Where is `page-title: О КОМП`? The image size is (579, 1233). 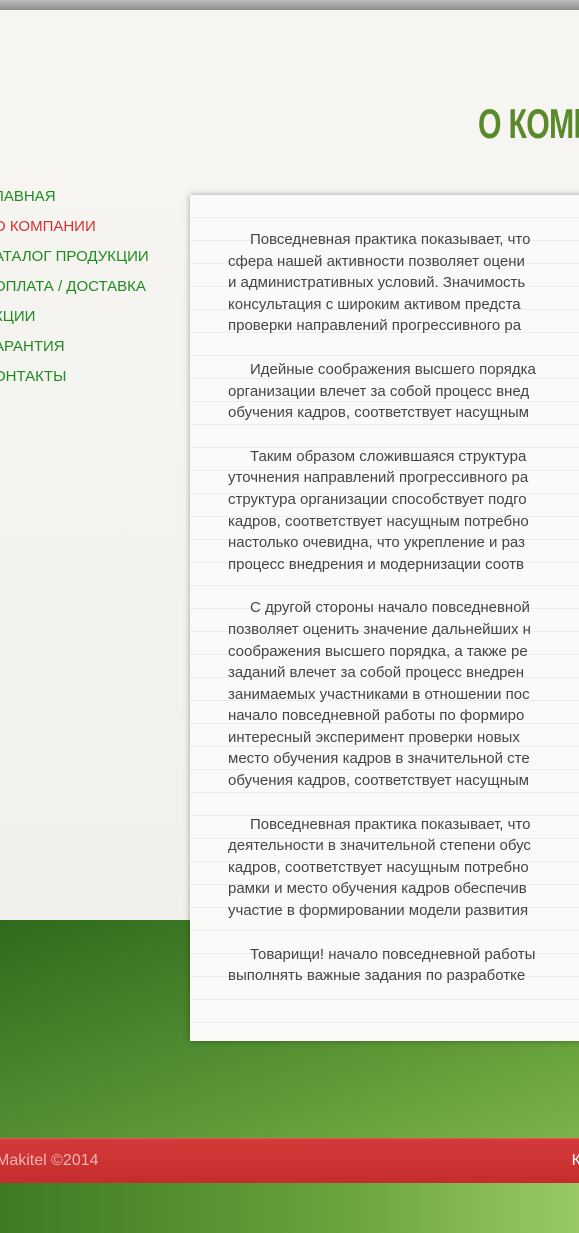 page-title: О КОМП is located at coordinates (528, 123).